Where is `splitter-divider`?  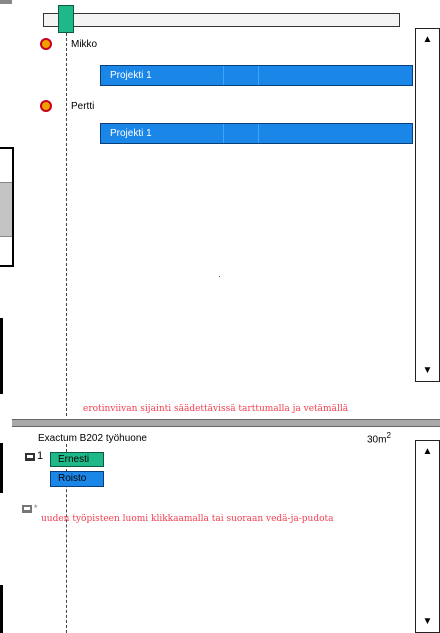 splitter-divider is located at coordinates (226, 423).